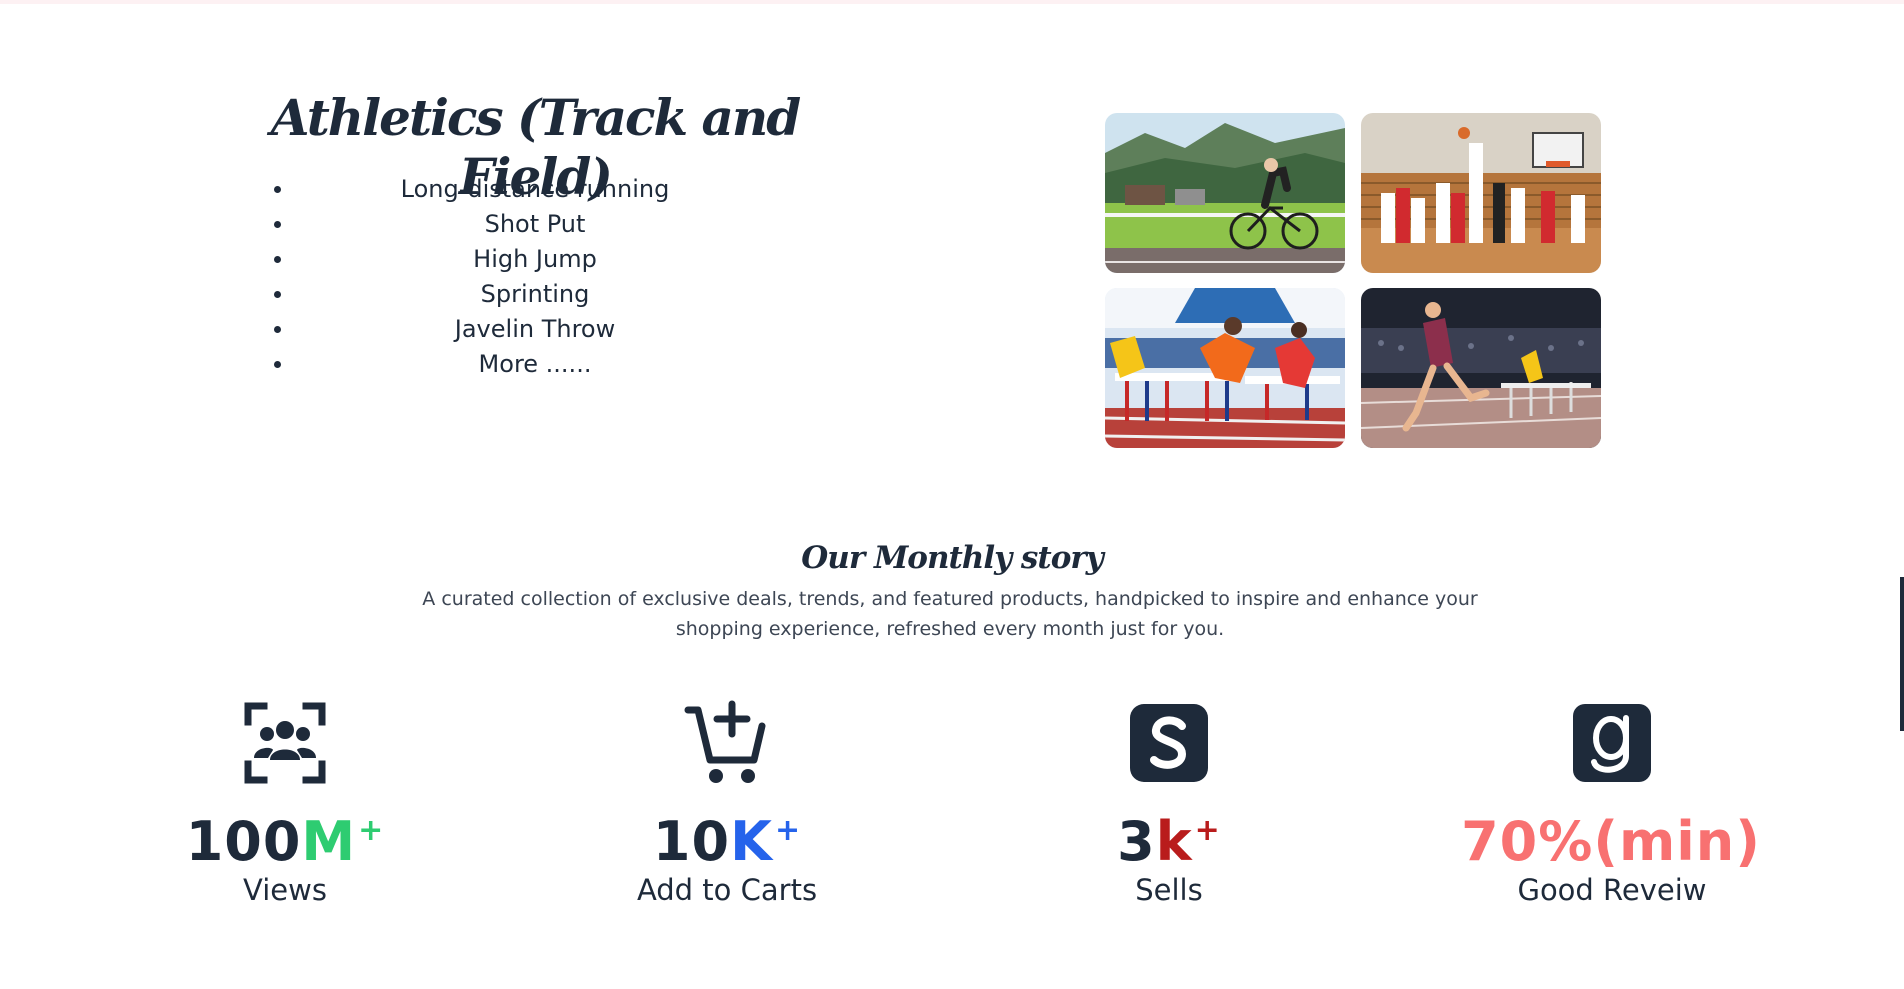  I want to click on list-item-label: Shot Put, so click(535, 224).